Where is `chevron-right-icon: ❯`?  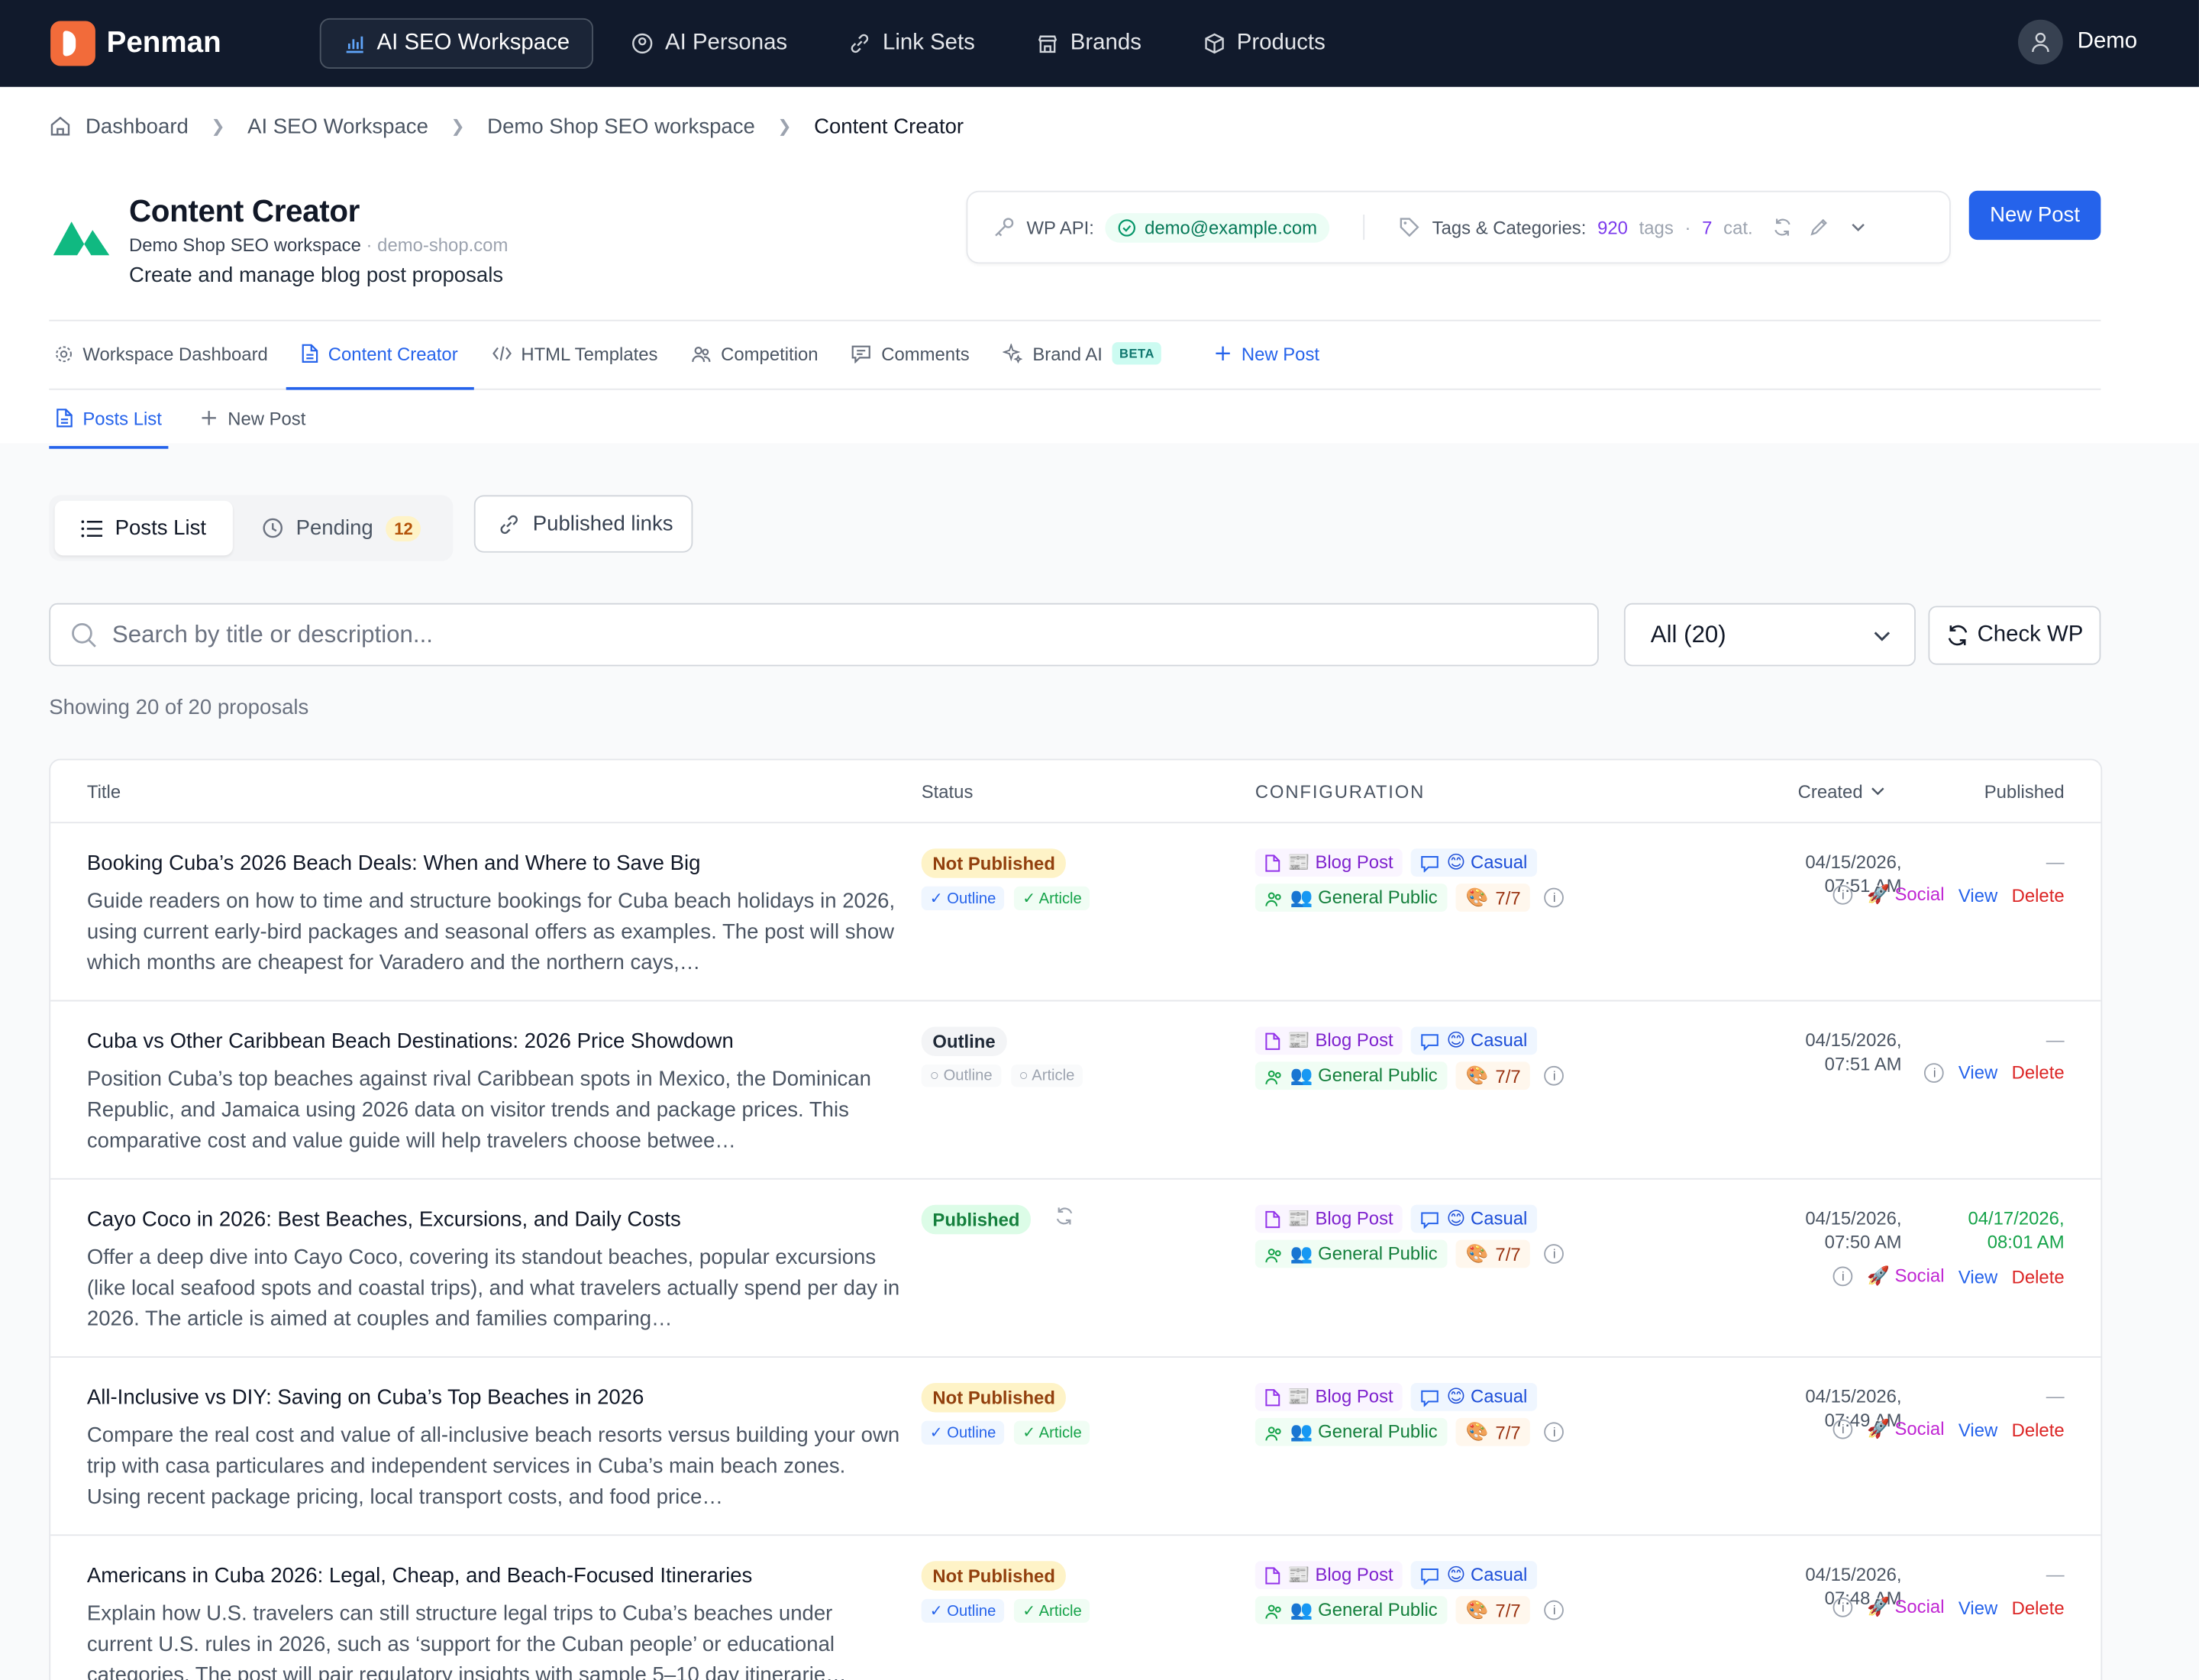
chevron-right-icon: ❯ is located at coordinates (218, 126).